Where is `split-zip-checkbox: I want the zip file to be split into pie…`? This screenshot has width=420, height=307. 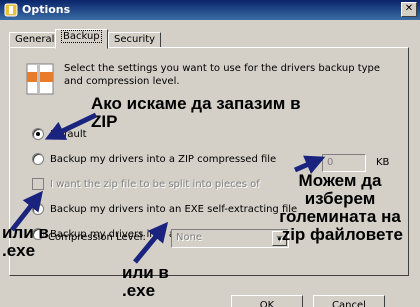
split-zip-checkbox: I want the zip file to be split into pie… is located at coordinates (146, 184).